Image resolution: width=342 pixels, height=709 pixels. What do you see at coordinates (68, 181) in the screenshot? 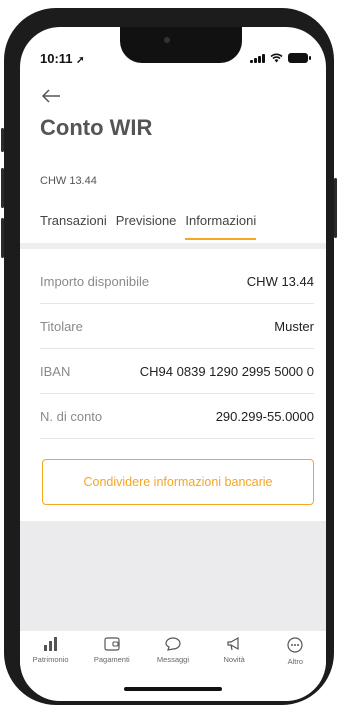
I see `account-balance: CHW 13.44` at bounding box center [68, 181].